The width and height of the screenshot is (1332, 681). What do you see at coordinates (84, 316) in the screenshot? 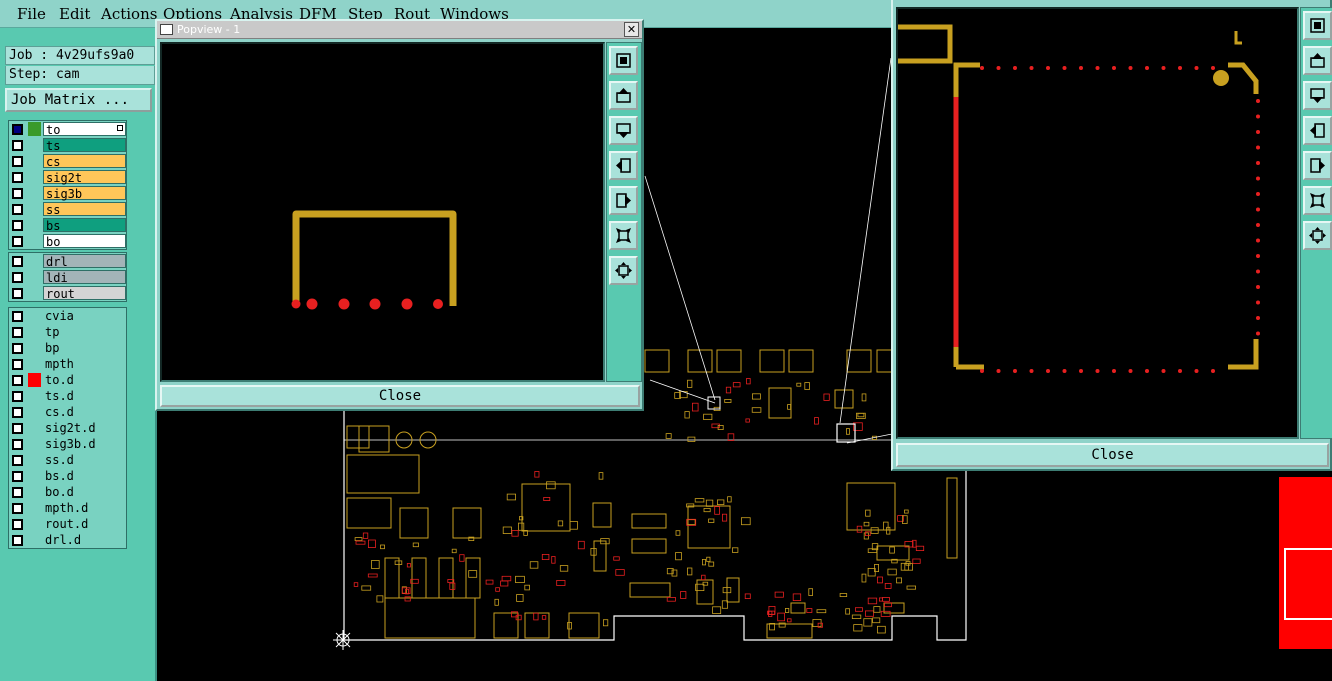
I see `layer-name: cvia` at bounding box center [84, 316].